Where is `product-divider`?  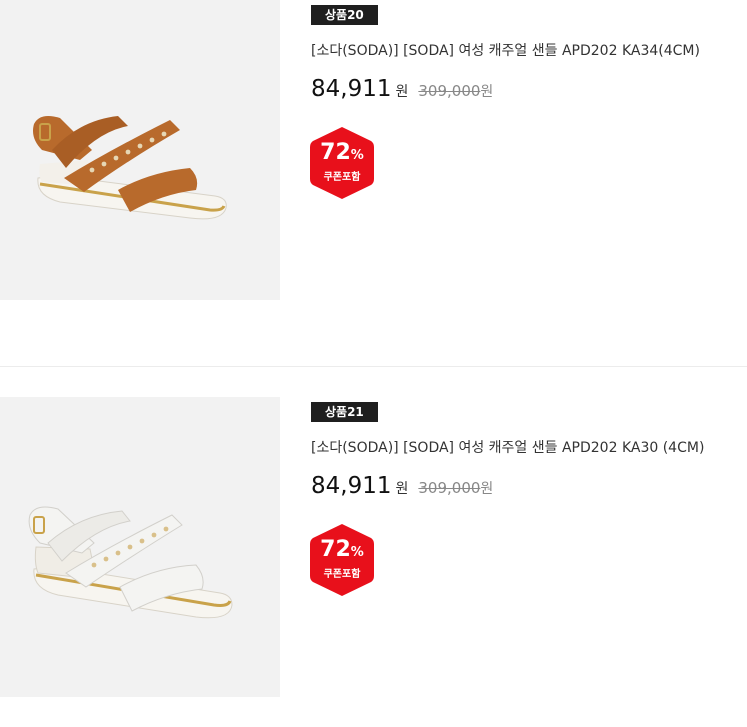
product-divider is located at coordinates (373, 366).